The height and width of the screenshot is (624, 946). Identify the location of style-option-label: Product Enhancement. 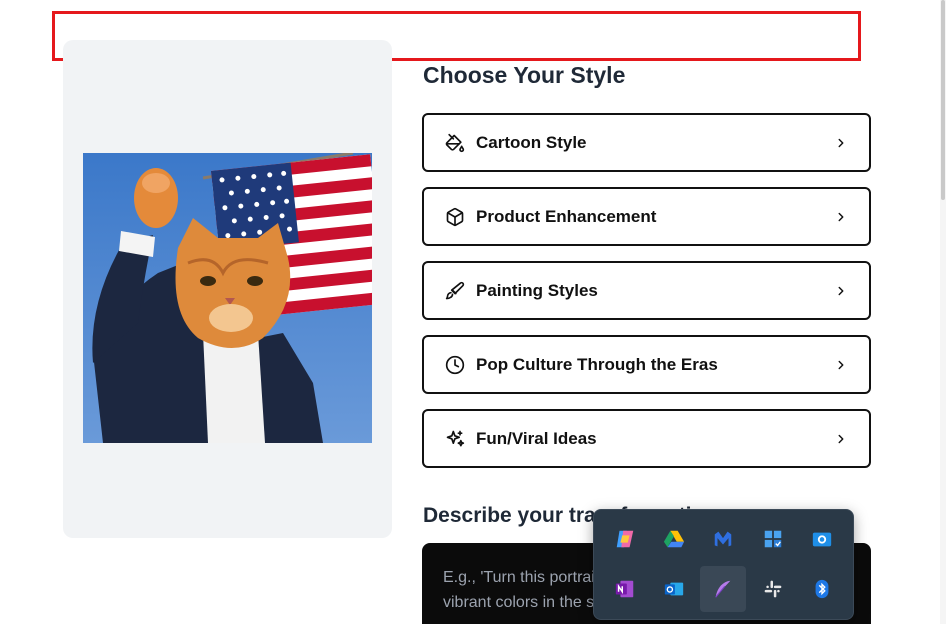
(566, 216).